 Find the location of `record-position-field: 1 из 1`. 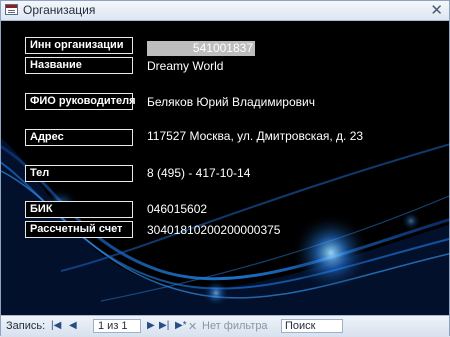

record-position-field: 1 из 1 is located at coordinates (117, 326).